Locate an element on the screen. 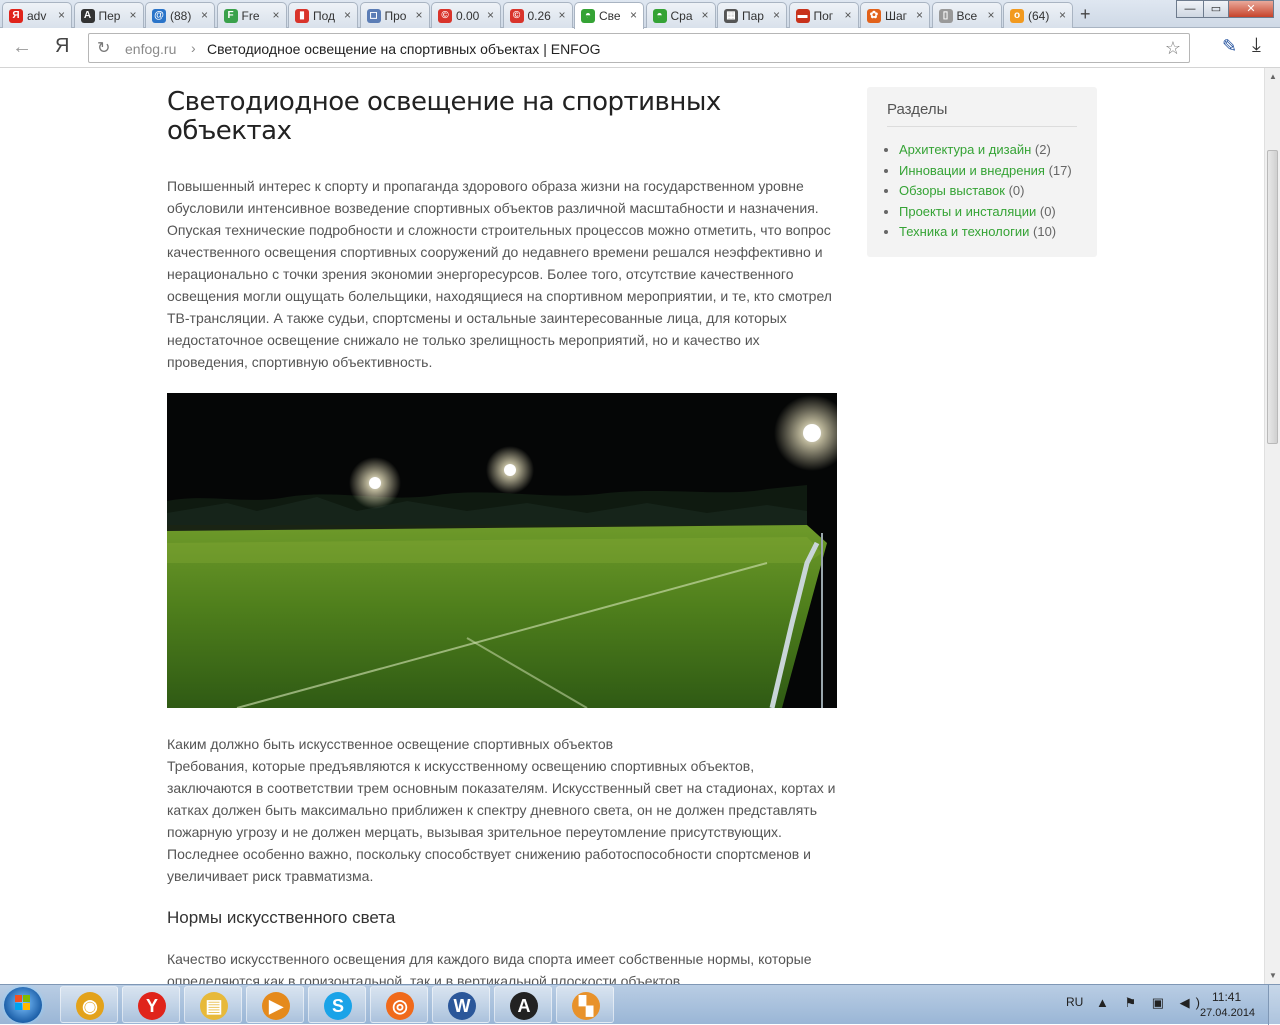 The height and width of the screenshot is (1025, 1280). bookmark-star-icon: ☆ is located at coordinates (1173, 48).